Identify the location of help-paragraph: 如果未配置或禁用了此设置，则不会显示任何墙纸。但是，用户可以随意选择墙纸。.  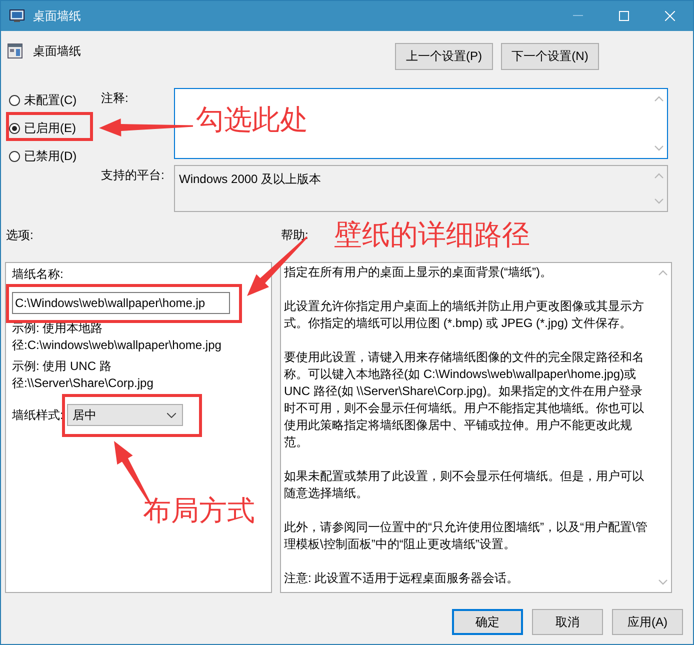
(464, 485).